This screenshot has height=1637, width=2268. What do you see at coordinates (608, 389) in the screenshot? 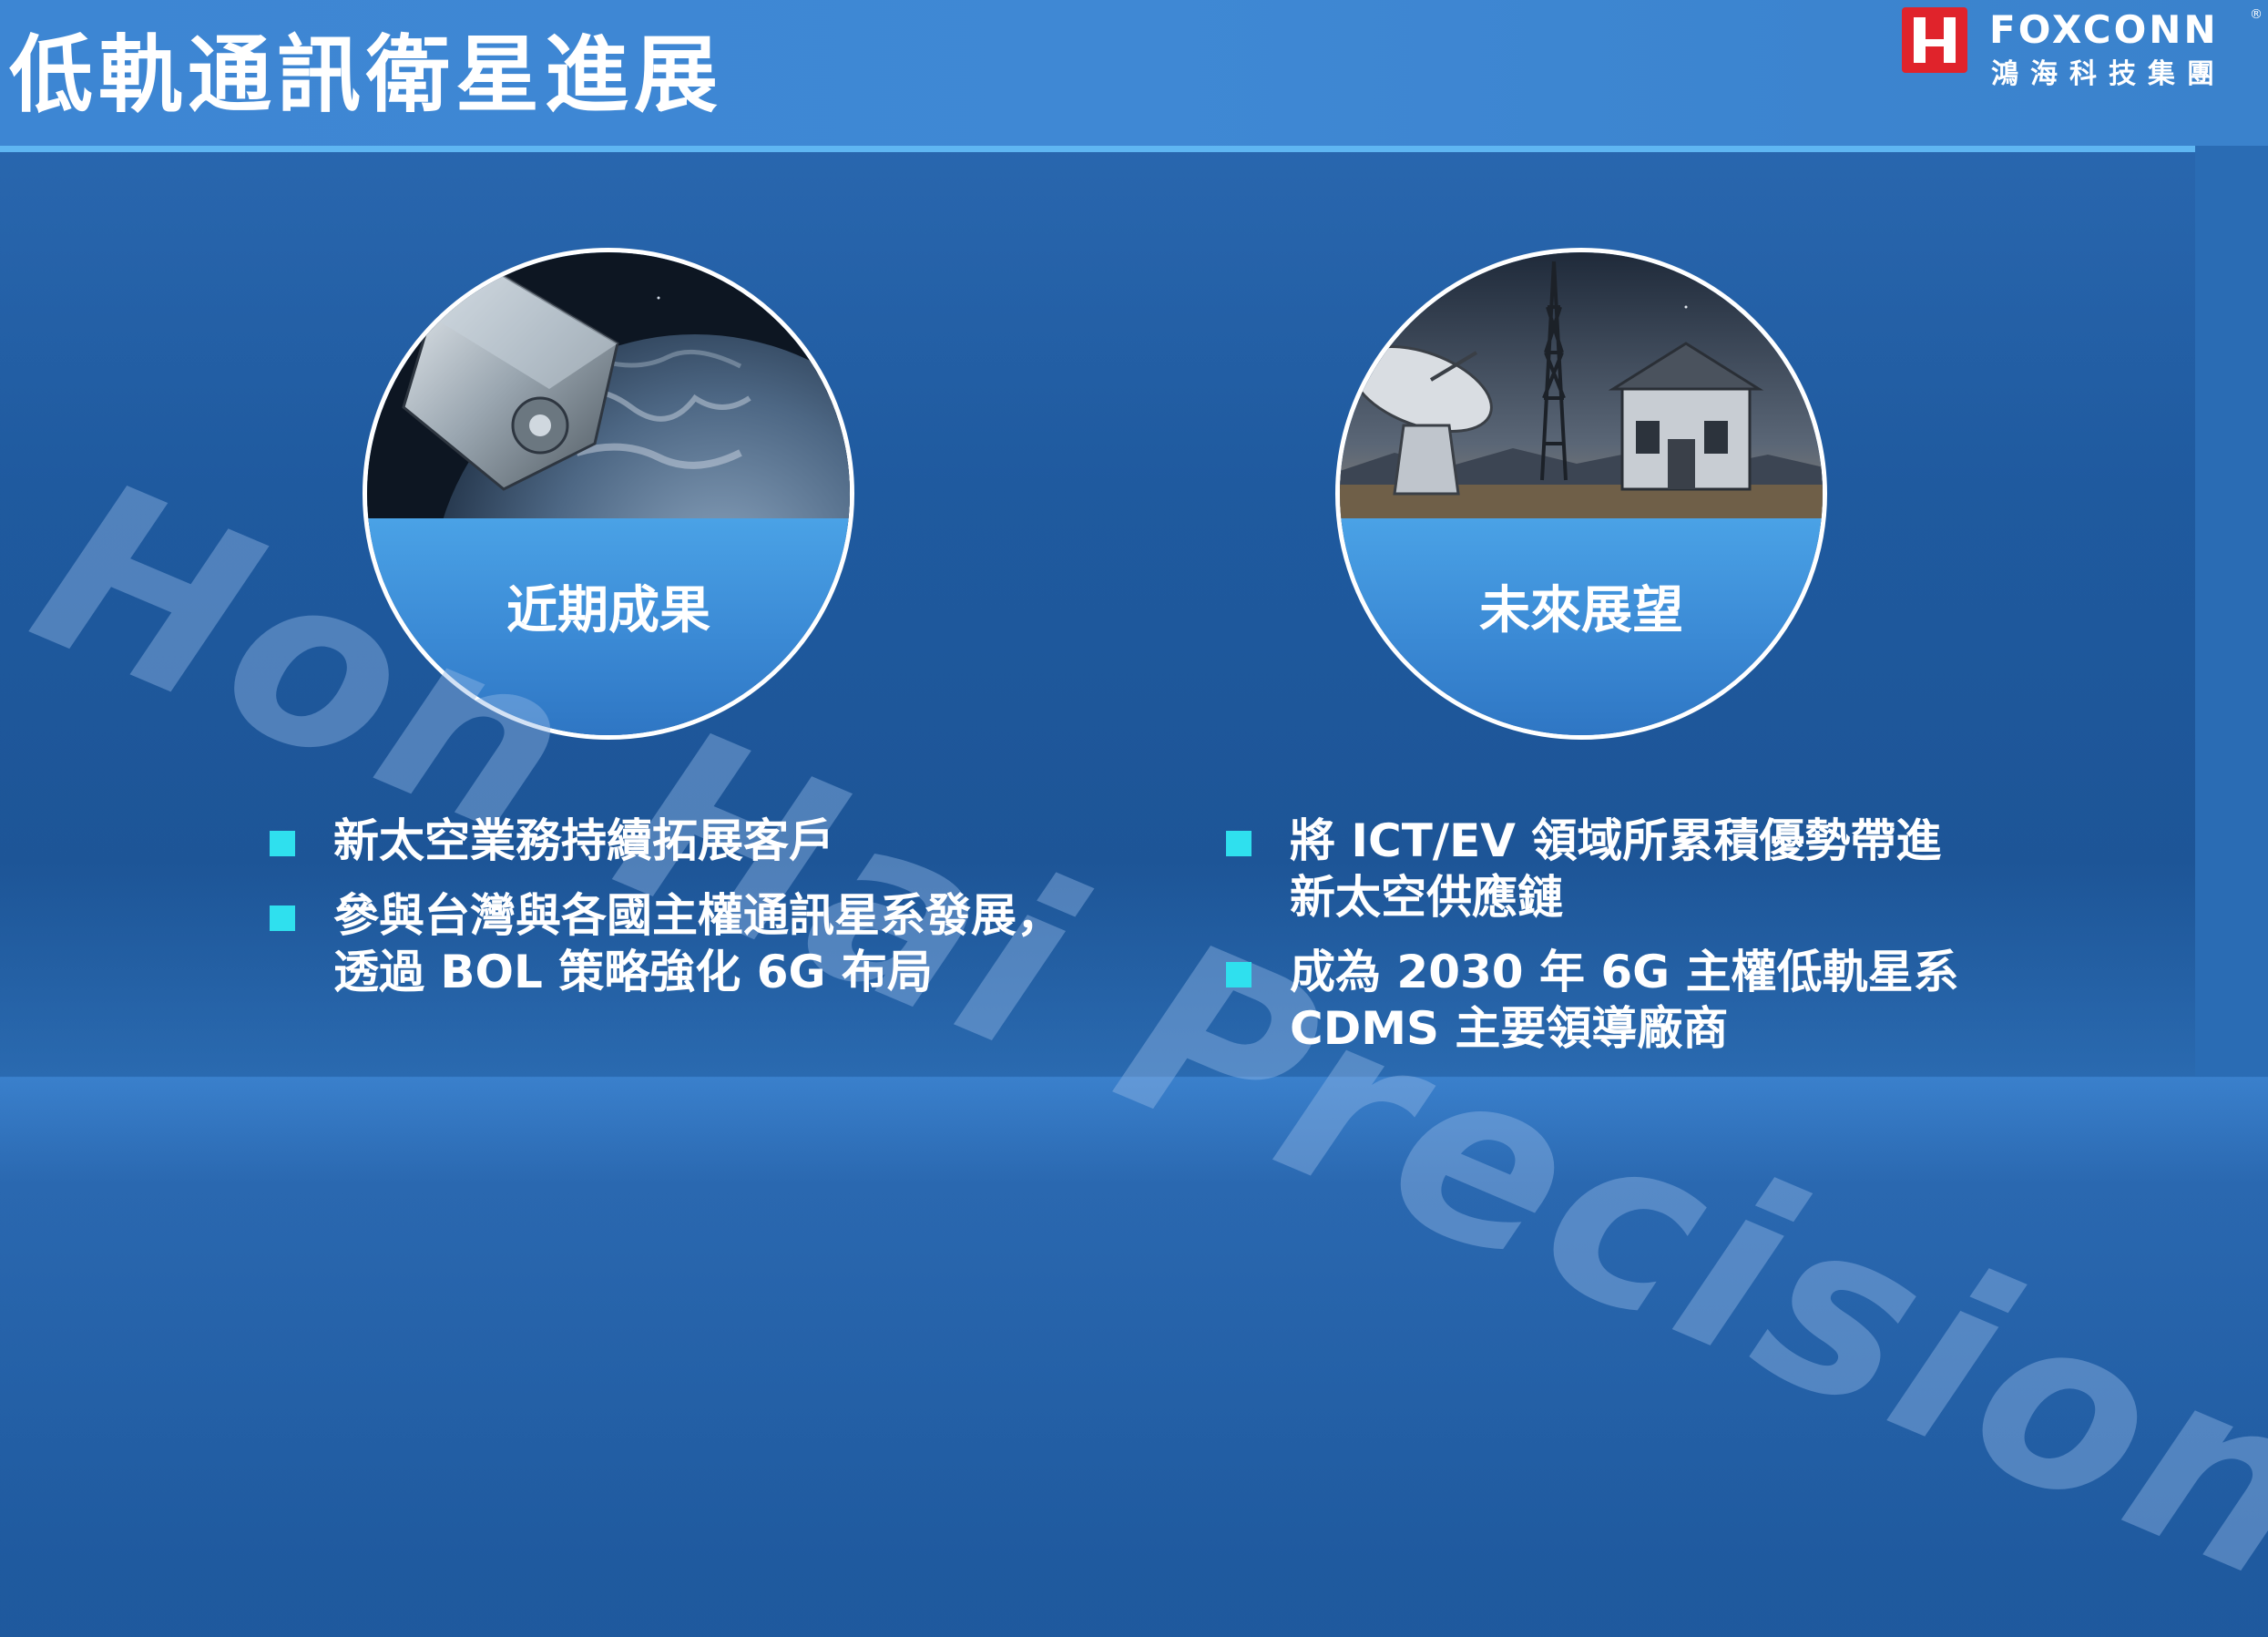
I see `satellite-earth-image` at bounding box center [608, 389].